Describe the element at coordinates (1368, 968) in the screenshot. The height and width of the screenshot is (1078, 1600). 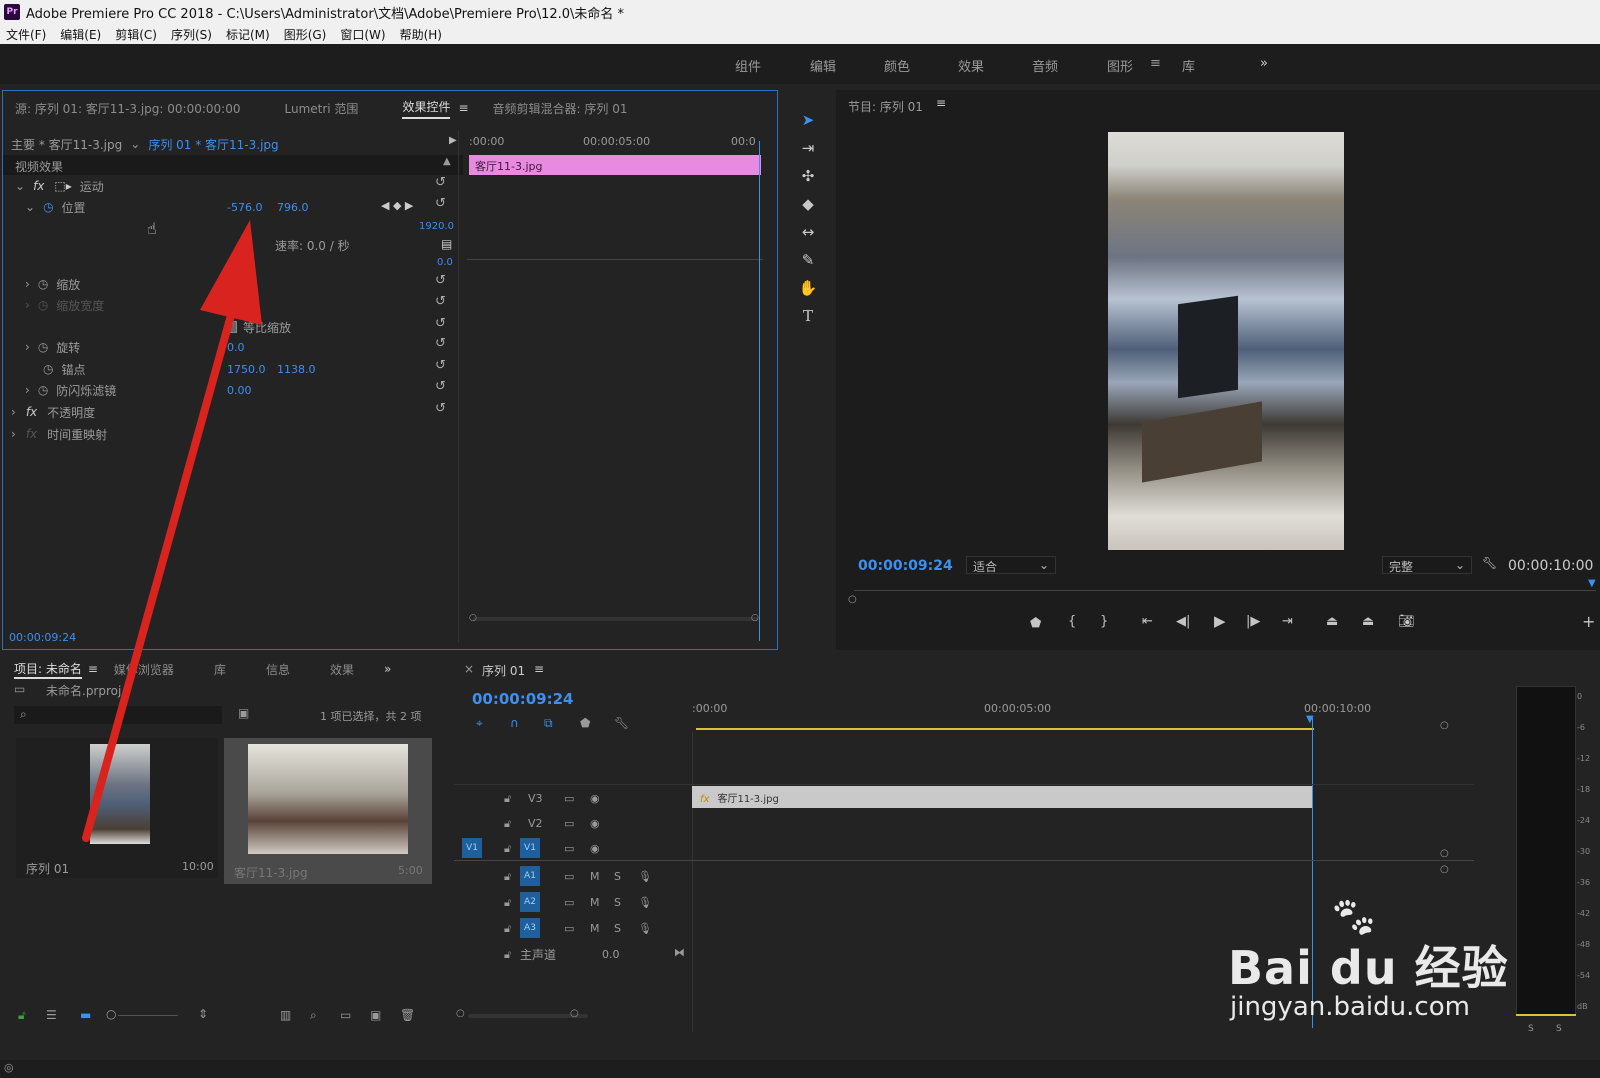
I see `watermark-brand: Bai du 经验` at that location.